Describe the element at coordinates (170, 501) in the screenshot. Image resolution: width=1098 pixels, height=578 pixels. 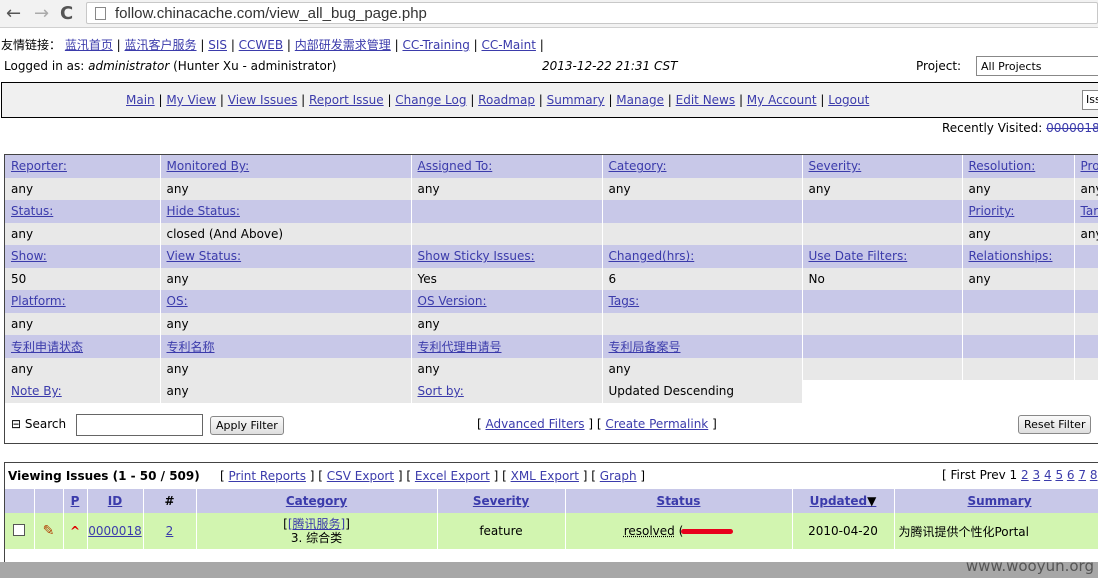
I see `col-notes: #` at that location.